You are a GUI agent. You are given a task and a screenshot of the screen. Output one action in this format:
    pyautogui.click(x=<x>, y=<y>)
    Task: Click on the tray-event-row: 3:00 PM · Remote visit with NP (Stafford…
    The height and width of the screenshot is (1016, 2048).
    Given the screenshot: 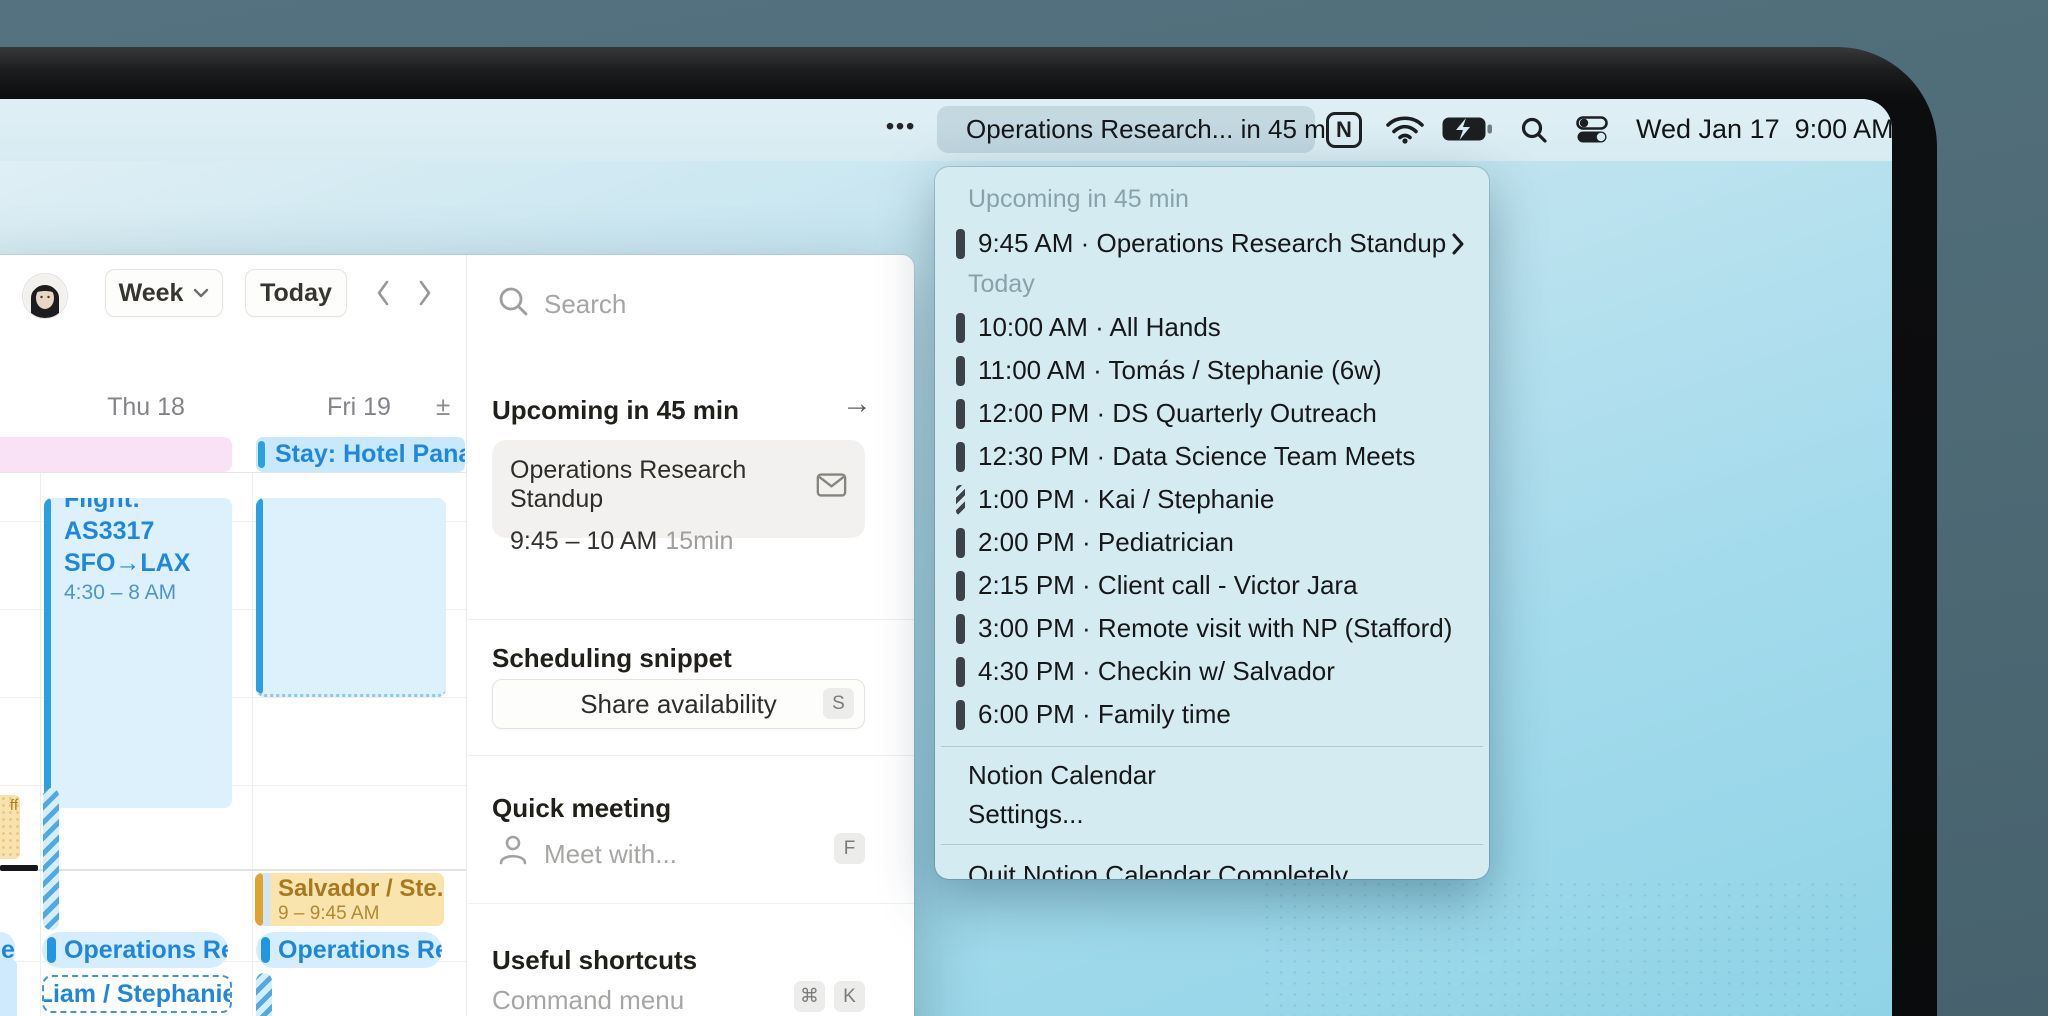 What is the action you would take?
    pyautogui.click(x=1212, y=628)
    